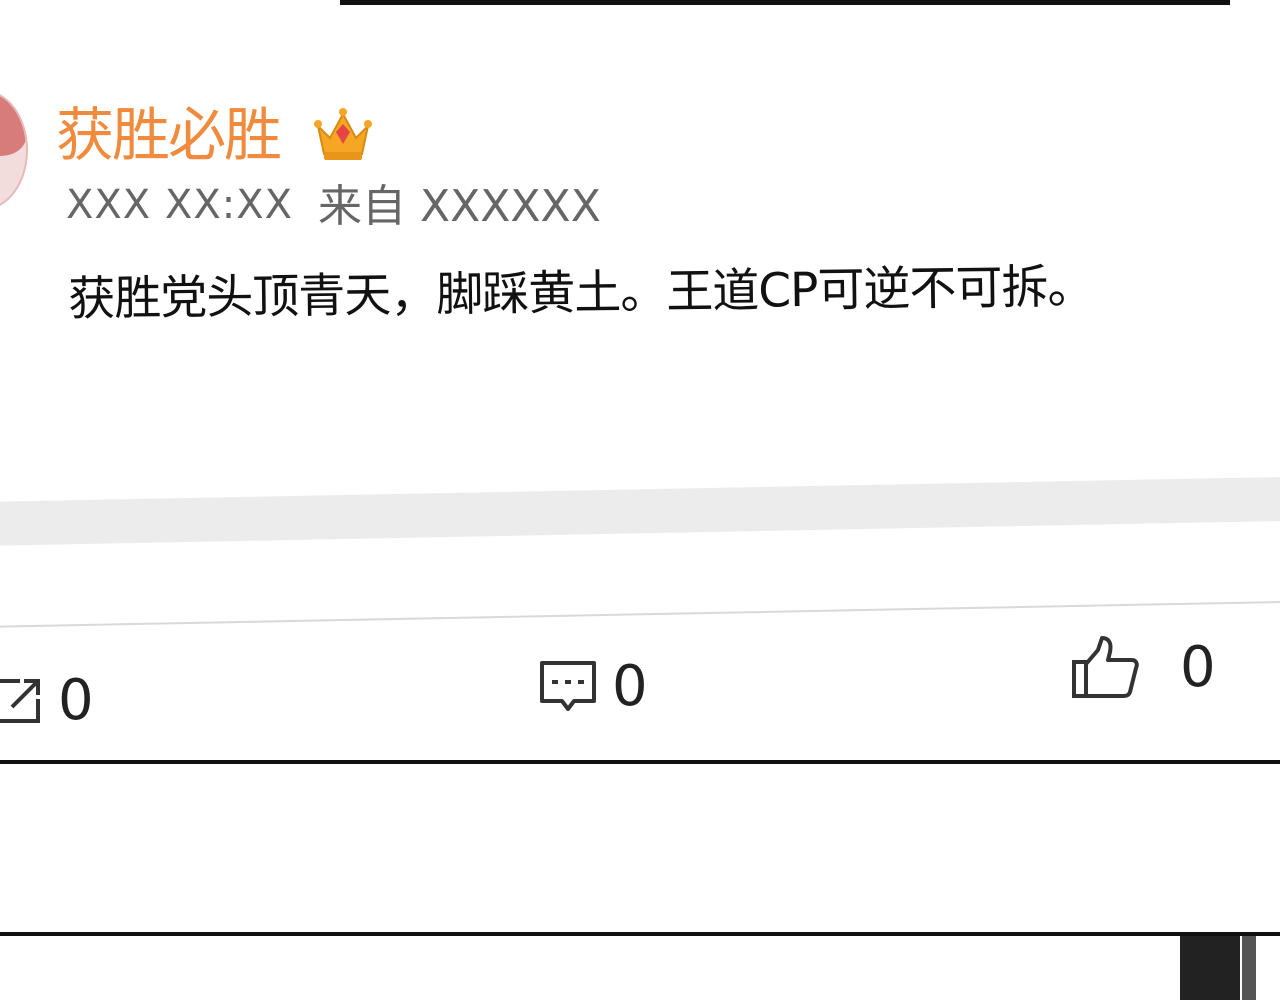 Image resolution: width=1280 pixels, height=1000 pixels. Describe the element at coordinates (1198, 667) in the screenshot. I see `like-count: 0` at that location.